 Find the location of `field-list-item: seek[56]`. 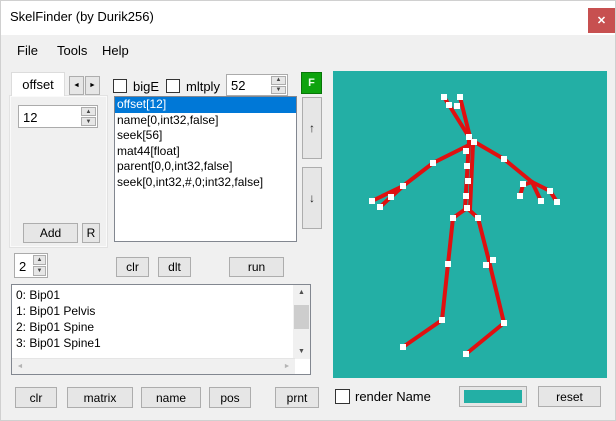

field-list-item: seek[56] is located at coordinates (205, 136).